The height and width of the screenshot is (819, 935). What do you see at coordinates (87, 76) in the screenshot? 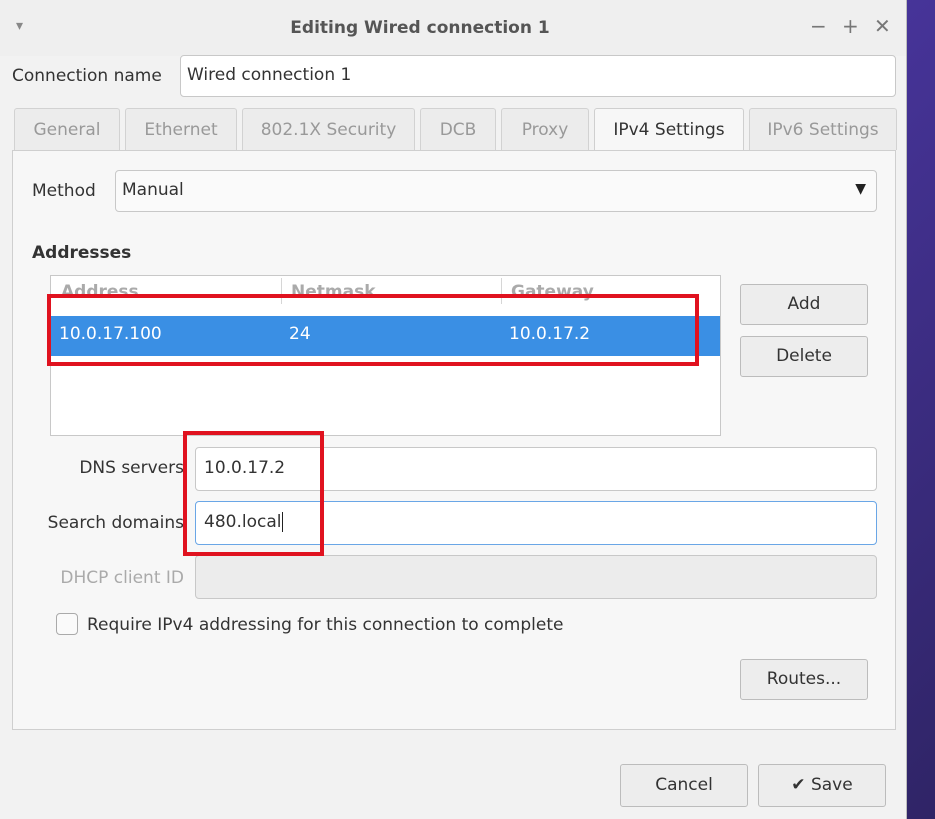
I see `connection-name-label: Connection name` at bounding box center [87, 76].